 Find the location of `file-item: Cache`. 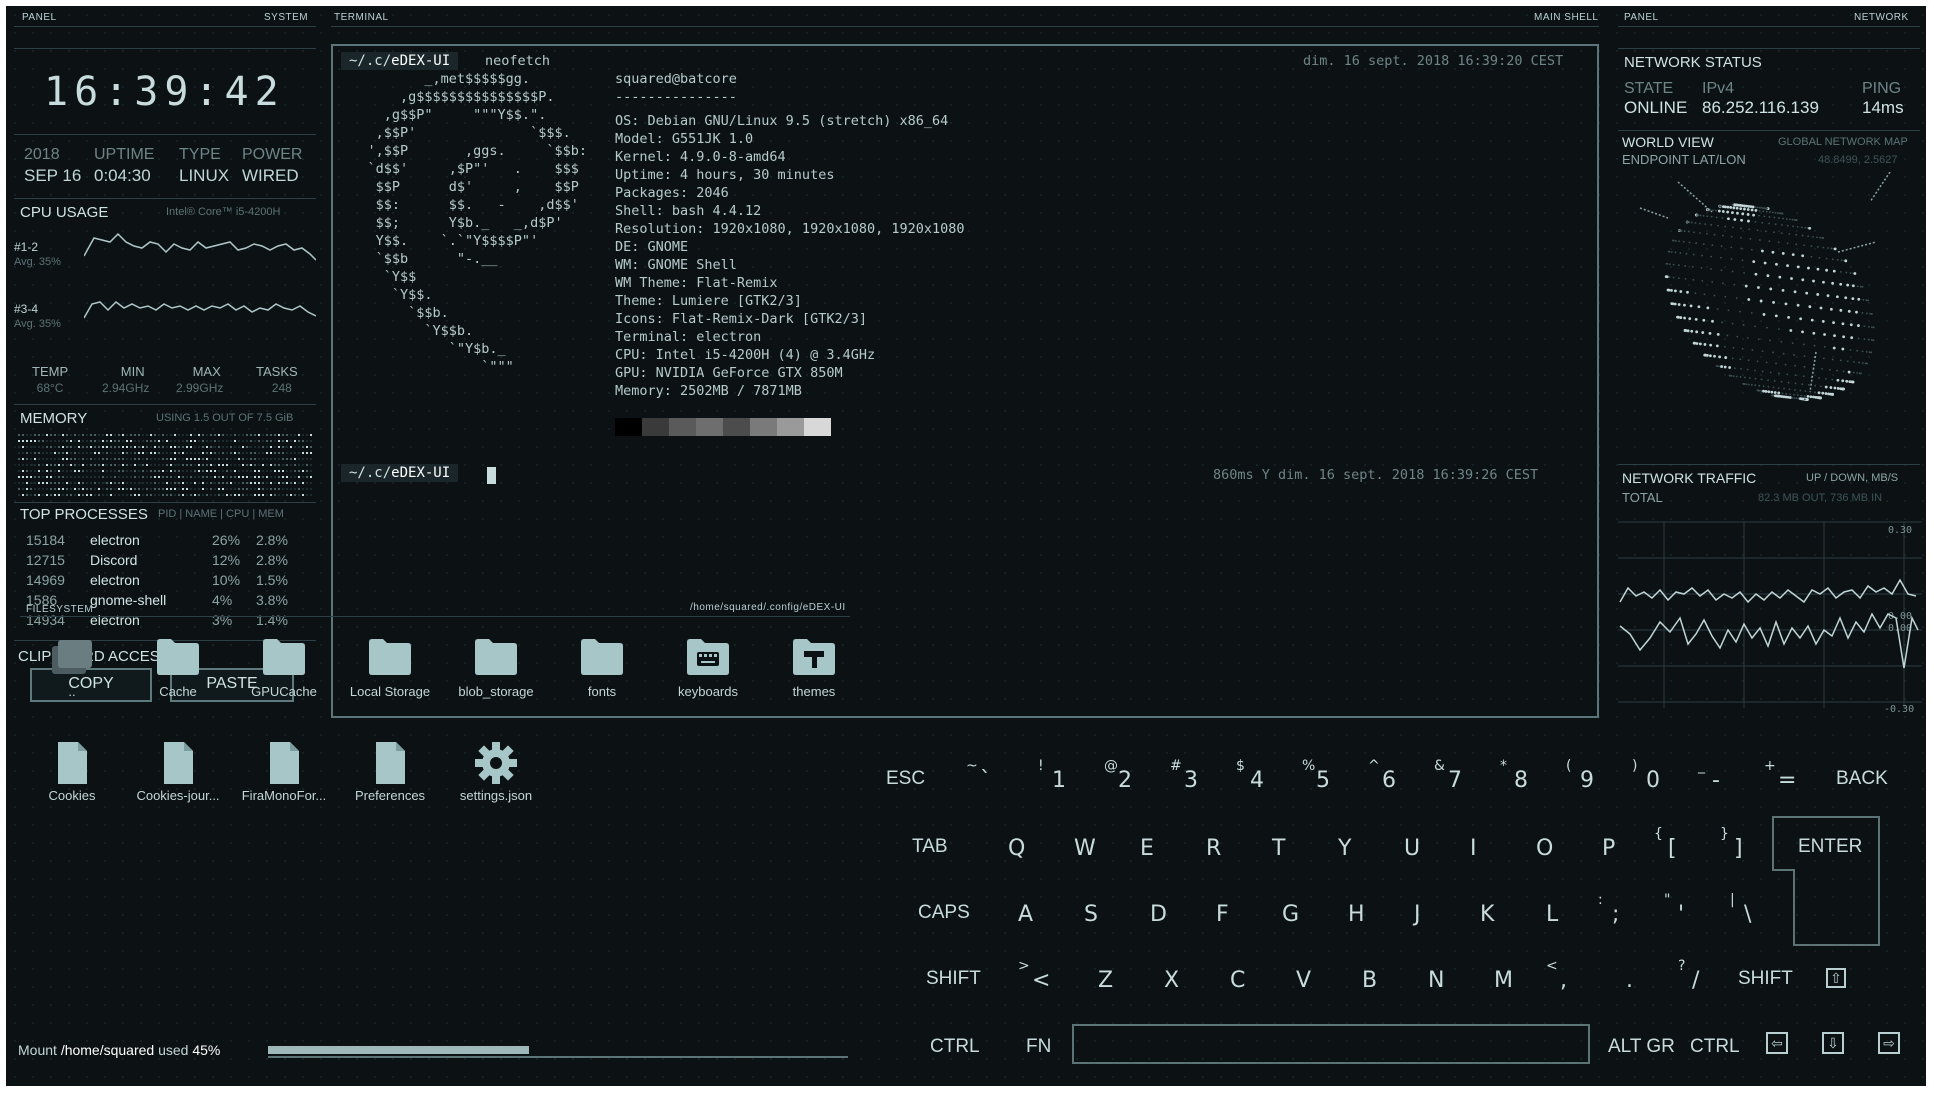

file-item: Cache is located at coordinates (178, 667).